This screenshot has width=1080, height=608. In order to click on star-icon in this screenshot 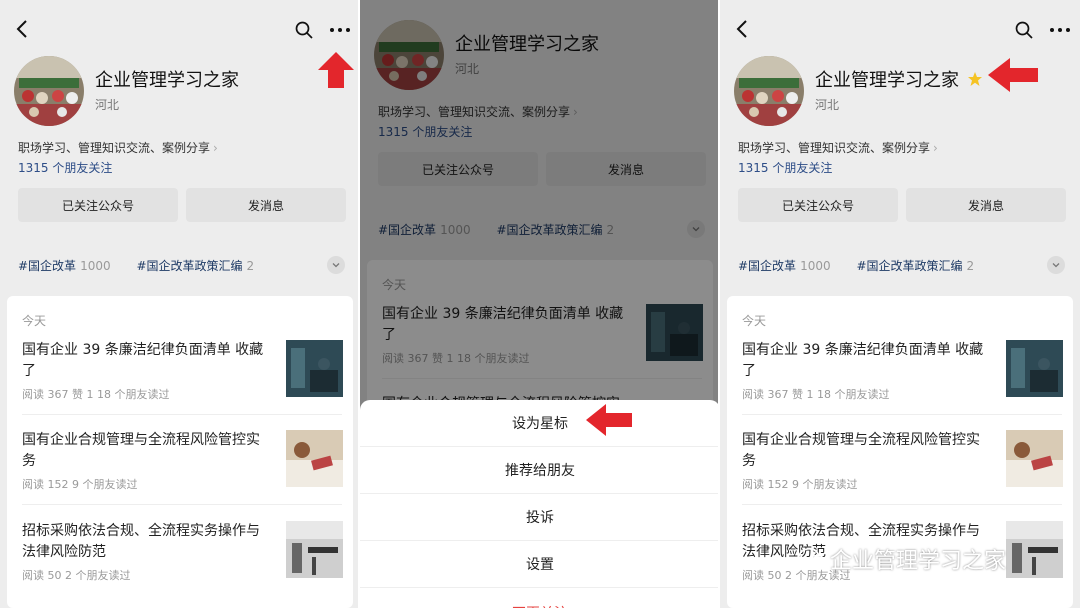, I will do `click(975, 79)`.